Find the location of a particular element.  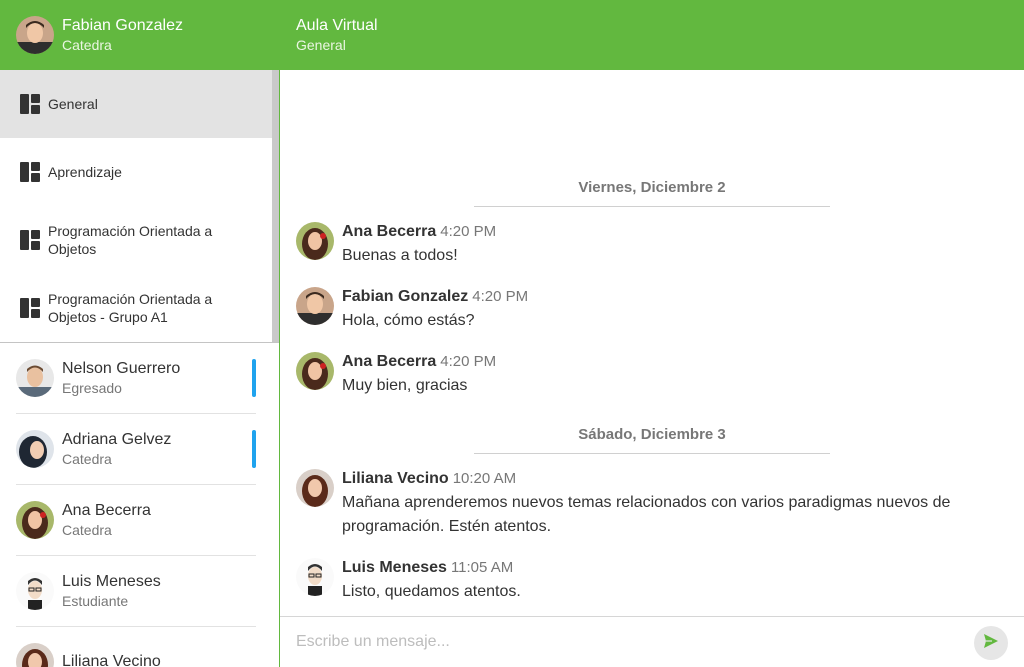

channel-label: General is located at coordinates (73, 104).